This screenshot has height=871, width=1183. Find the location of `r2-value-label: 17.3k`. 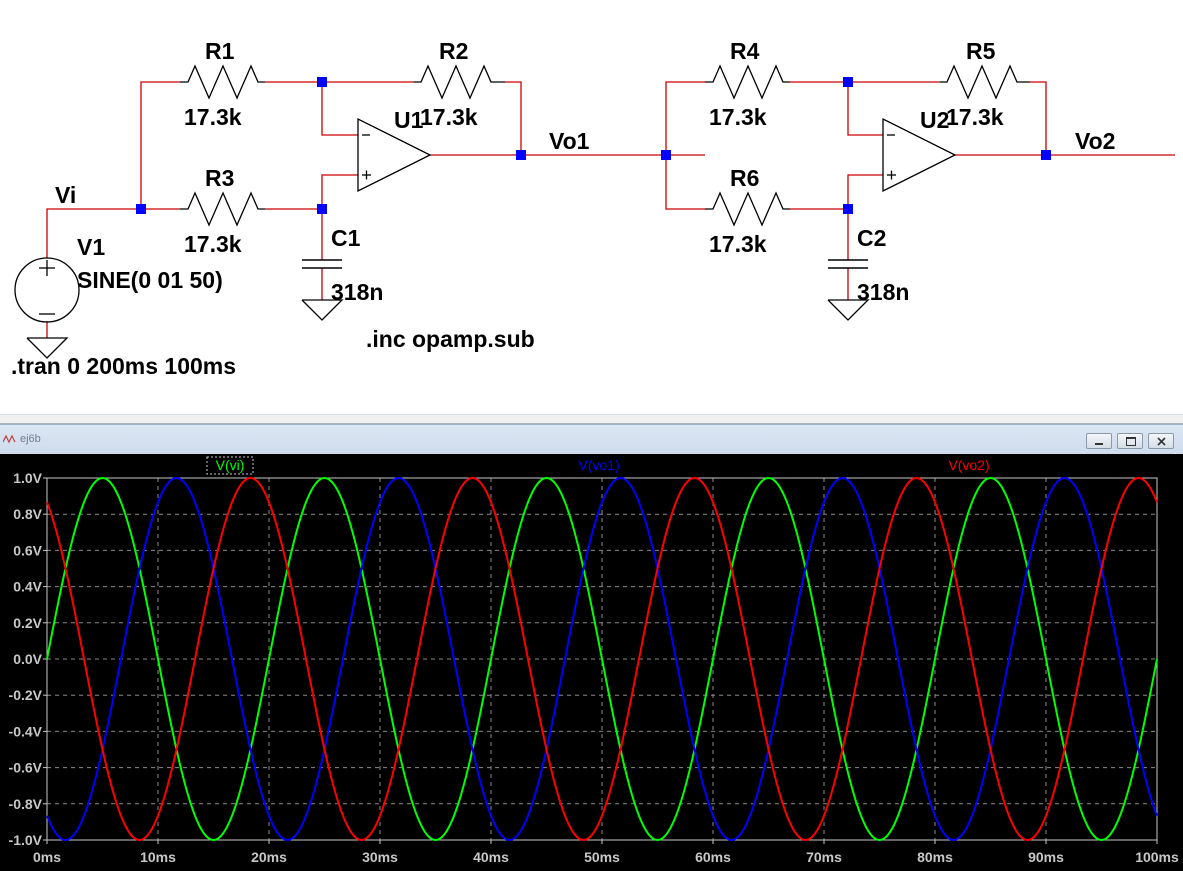

r2-value-label: 17.3k is located at coordinates (449, 117).